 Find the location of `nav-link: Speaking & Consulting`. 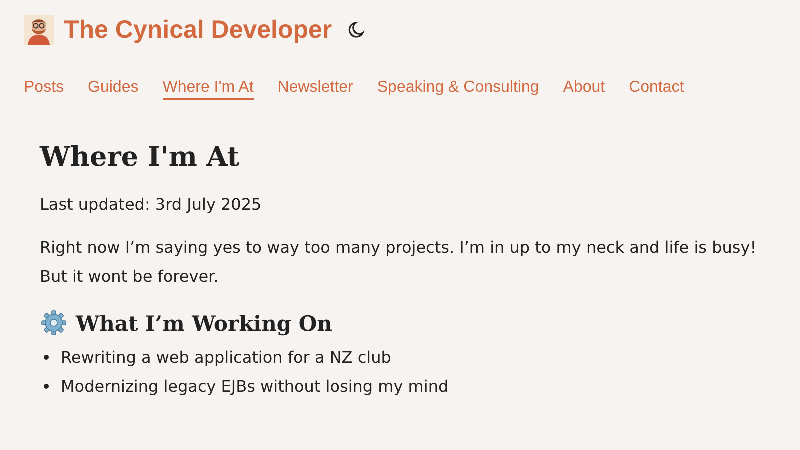

nav-link: Speaking & Consulting is located at coordinates (458, 89).